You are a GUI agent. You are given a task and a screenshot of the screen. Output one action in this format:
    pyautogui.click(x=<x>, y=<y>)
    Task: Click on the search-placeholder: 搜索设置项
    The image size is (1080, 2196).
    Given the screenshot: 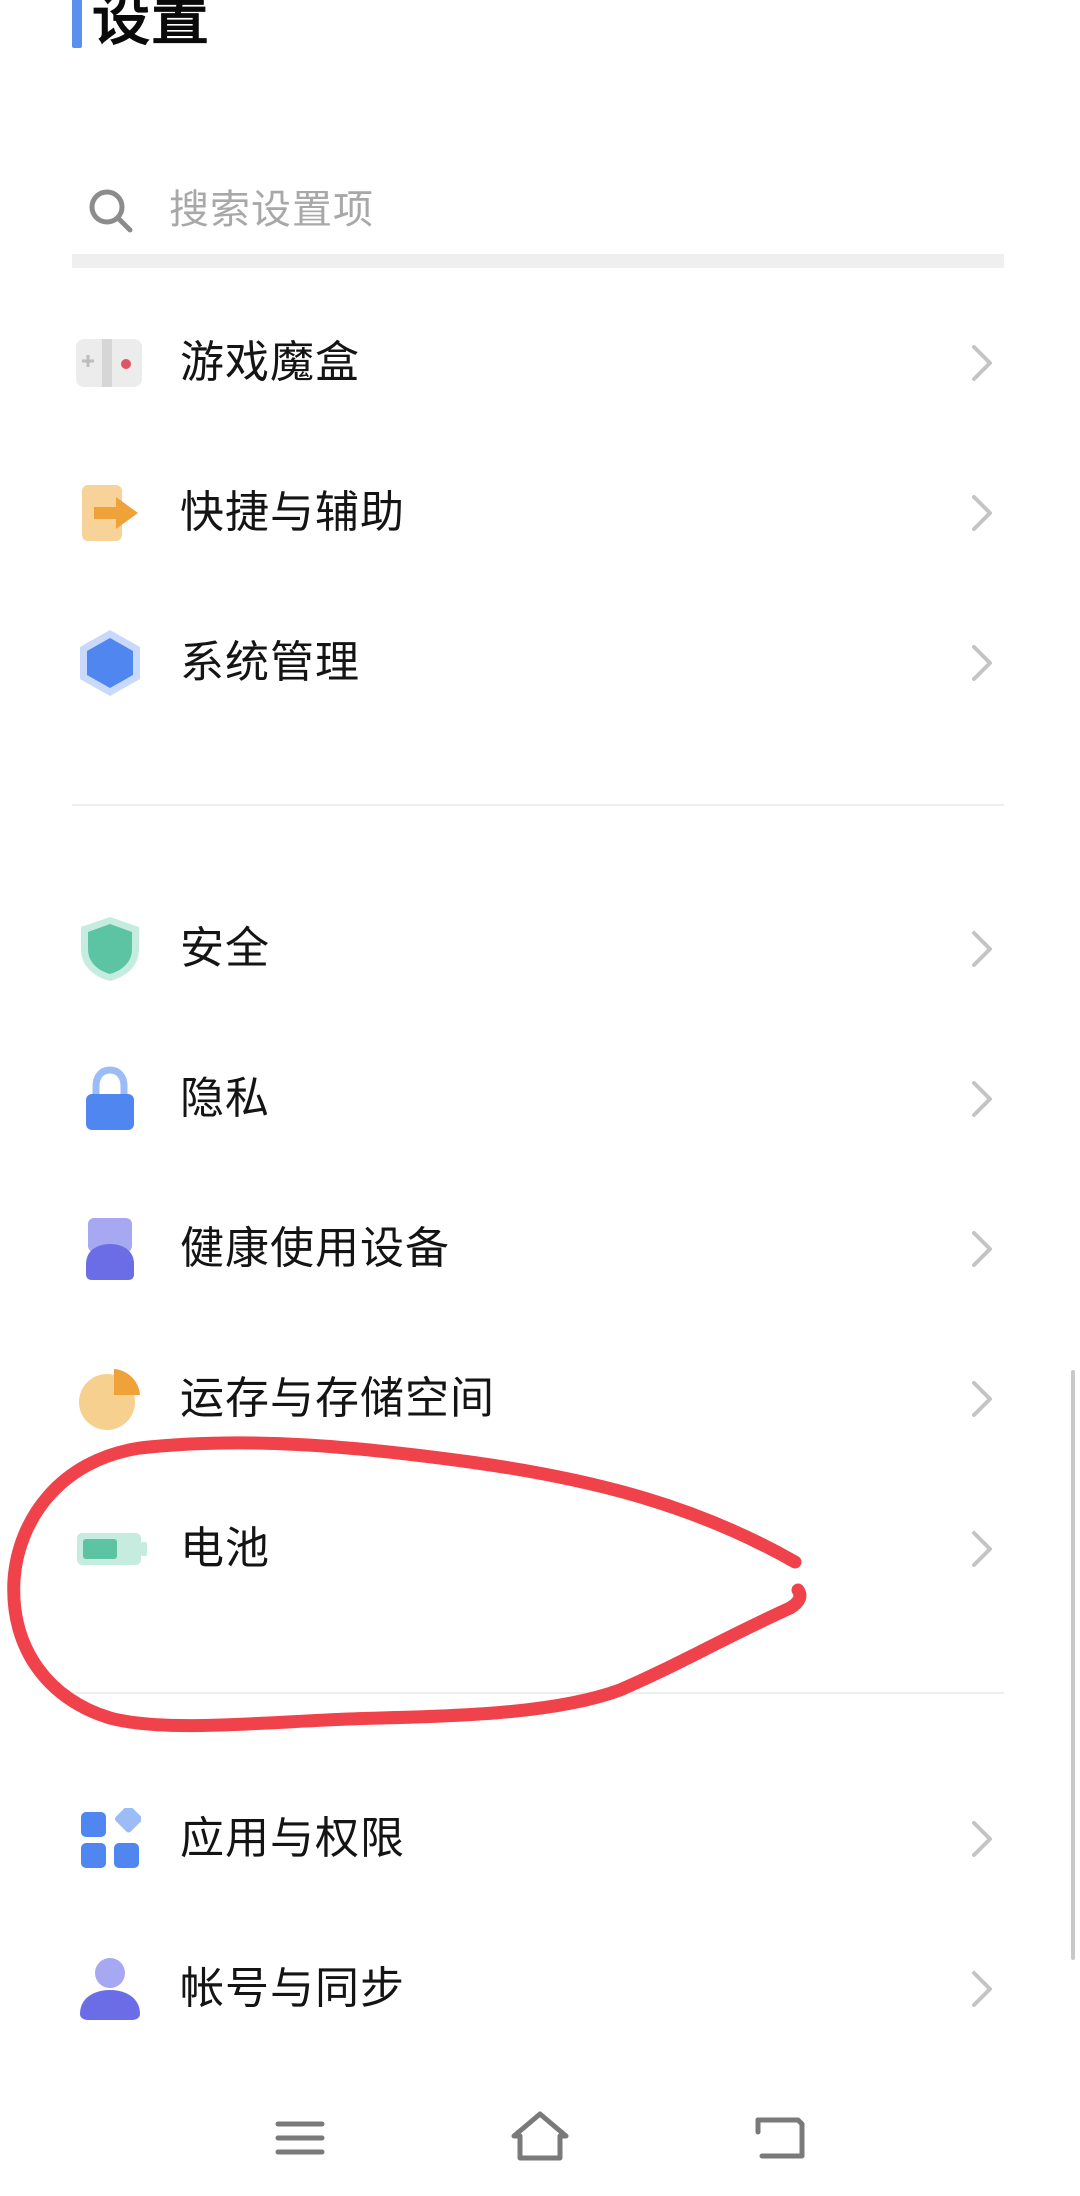 What is the action you would take?
    pyautogui.click(x=271, y=210)
    